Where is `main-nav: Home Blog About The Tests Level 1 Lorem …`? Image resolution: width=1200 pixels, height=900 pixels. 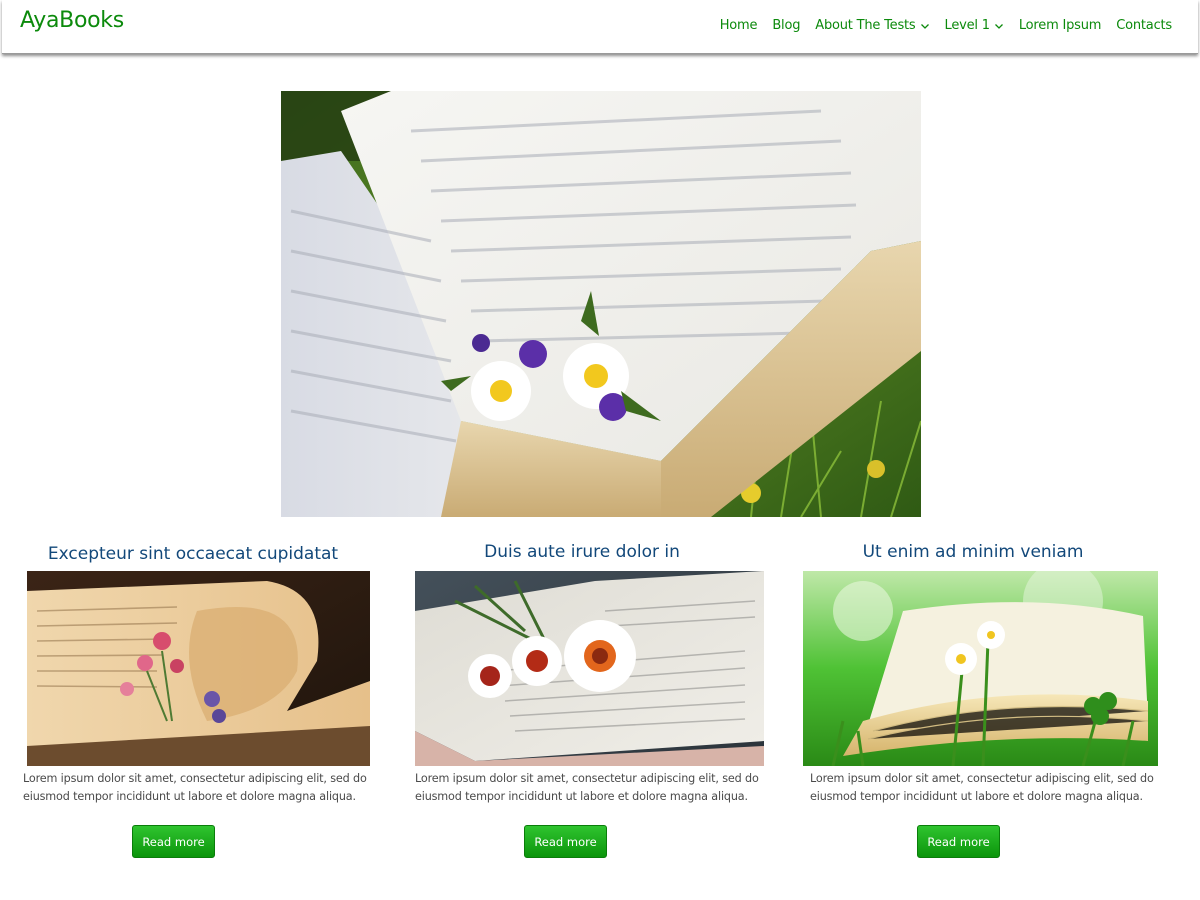 main-nav: Home Blog About The Tests Level 1 Lorem … is located at coordinates (946, 25).